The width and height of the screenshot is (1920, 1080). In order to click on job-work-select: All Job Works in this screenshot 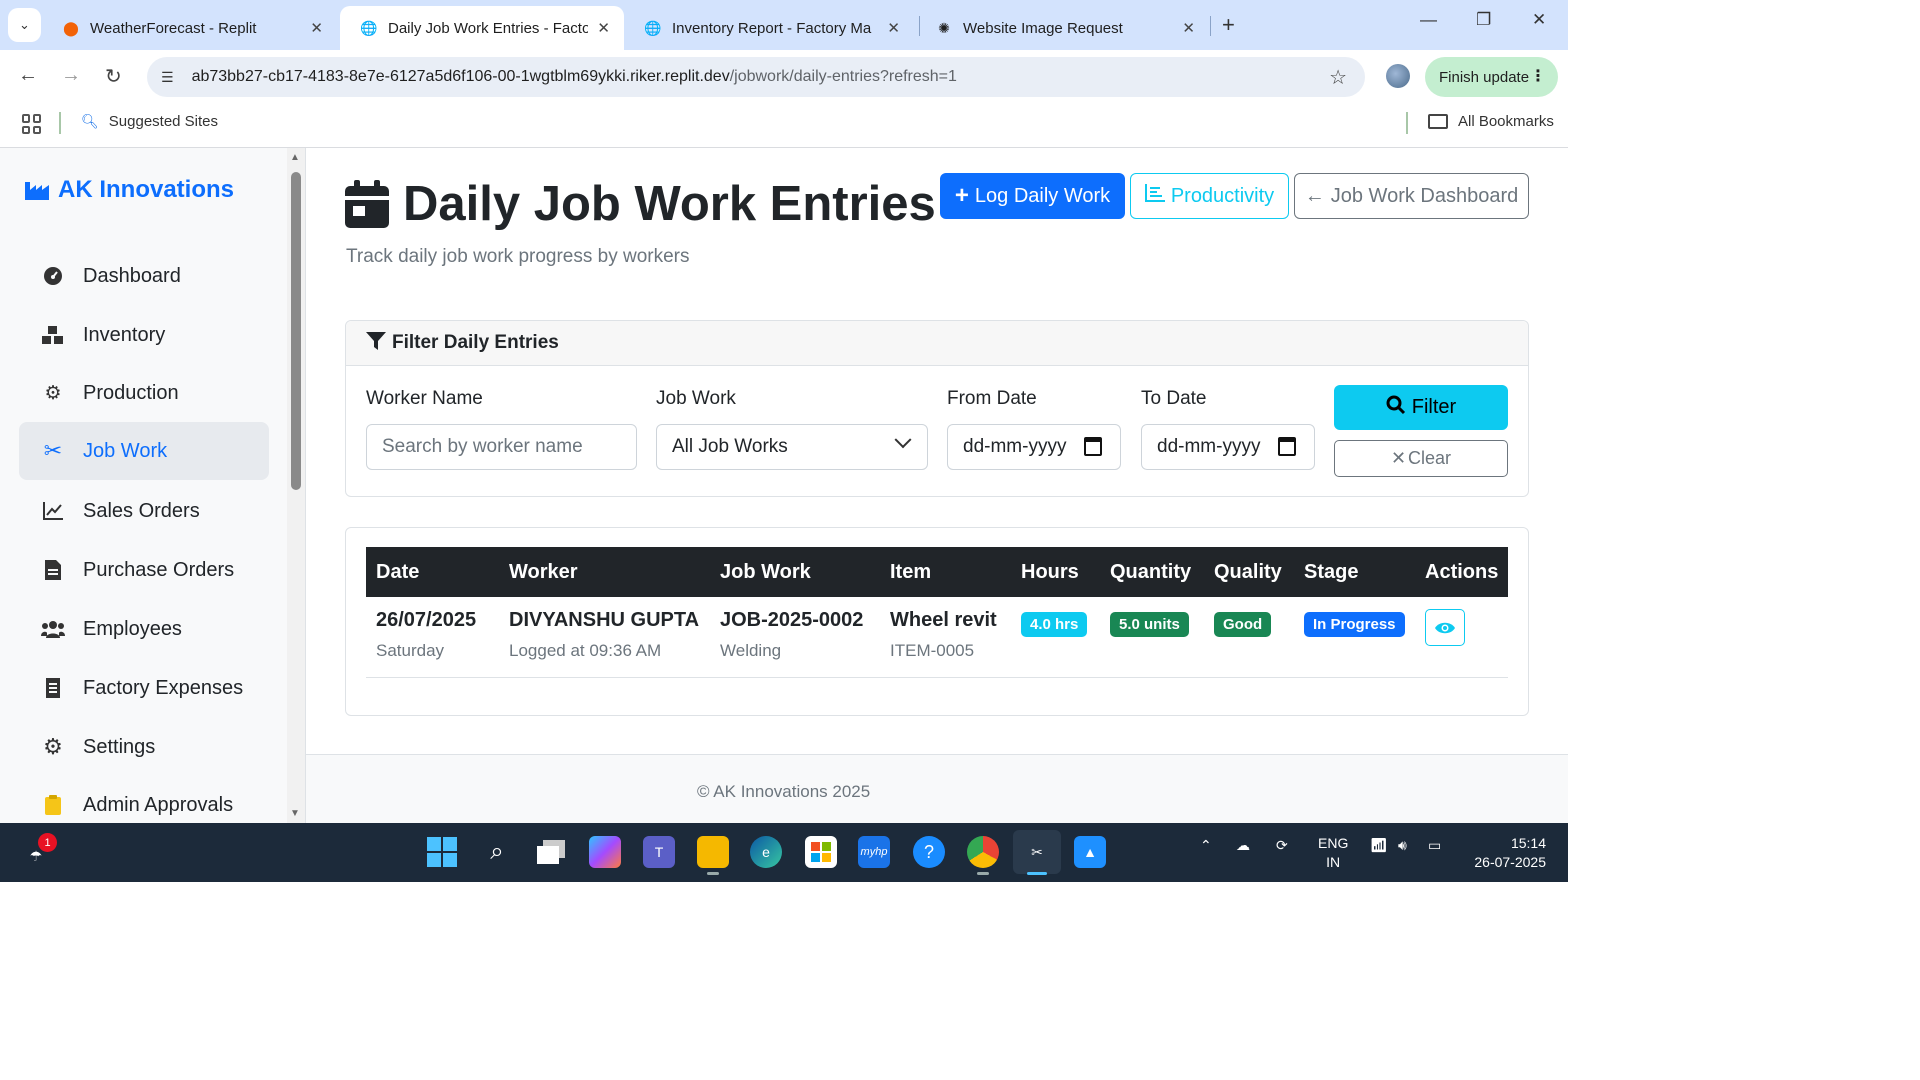, I will do `click(792, 447)`.